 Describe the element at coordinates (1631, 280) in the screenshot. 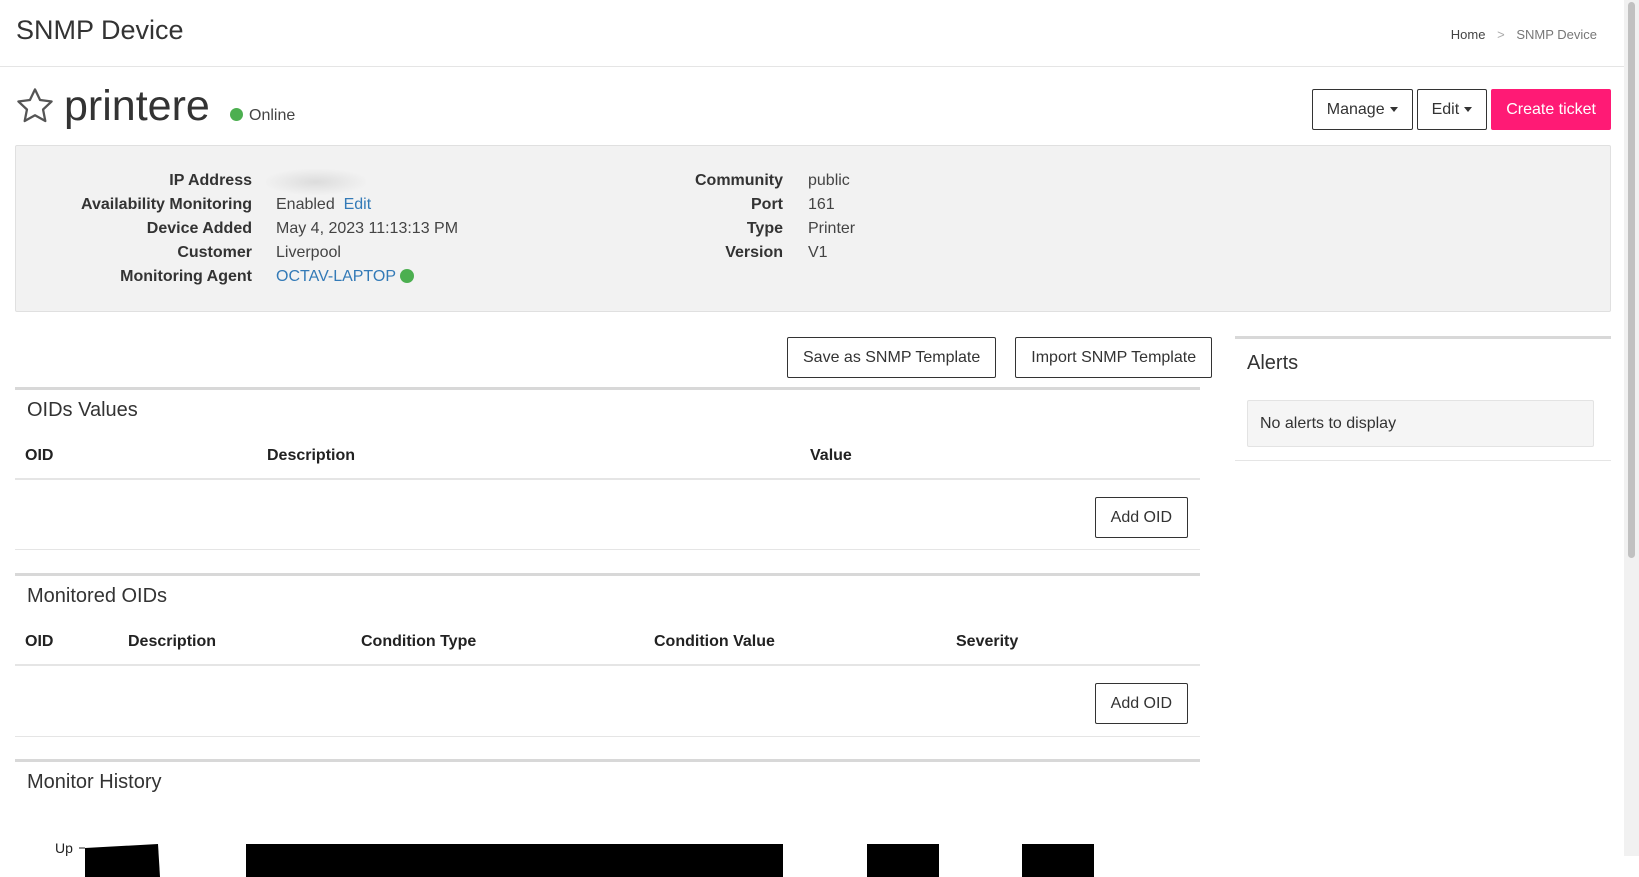

I see `scrollbar-thumb` at that location.